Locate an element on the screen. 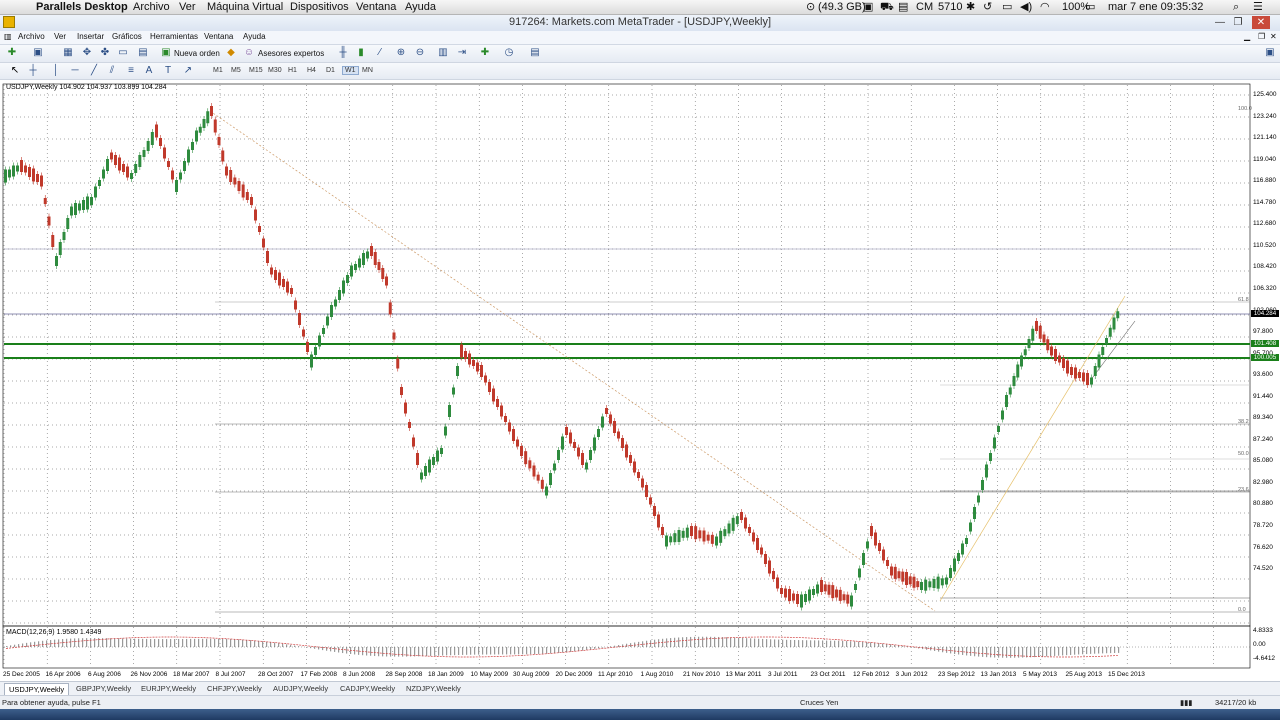 The height and width of the screenshot is (720, 1280). memory-status: (49.3 GB) is located at coordinates (842, 7).